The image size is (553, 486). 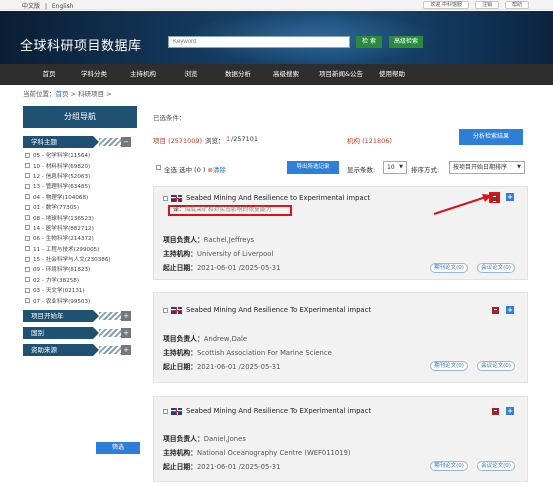 I want to click on nav-subject-category: 学科分类, so click(x=94, y=74).